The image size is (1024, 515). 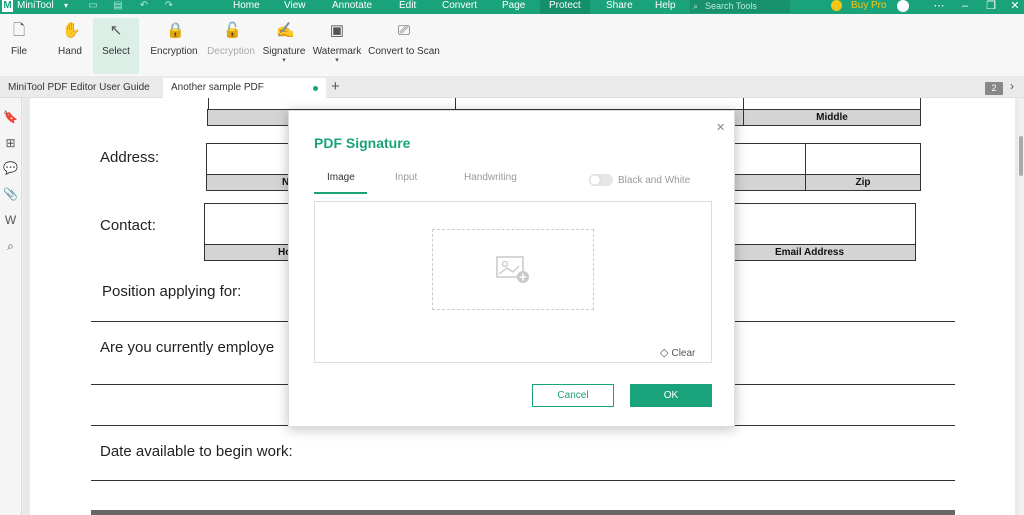 I want to click on tab-user-guide-label: MiniTool PDF Editor User Guide, so click(x=79, y=87).